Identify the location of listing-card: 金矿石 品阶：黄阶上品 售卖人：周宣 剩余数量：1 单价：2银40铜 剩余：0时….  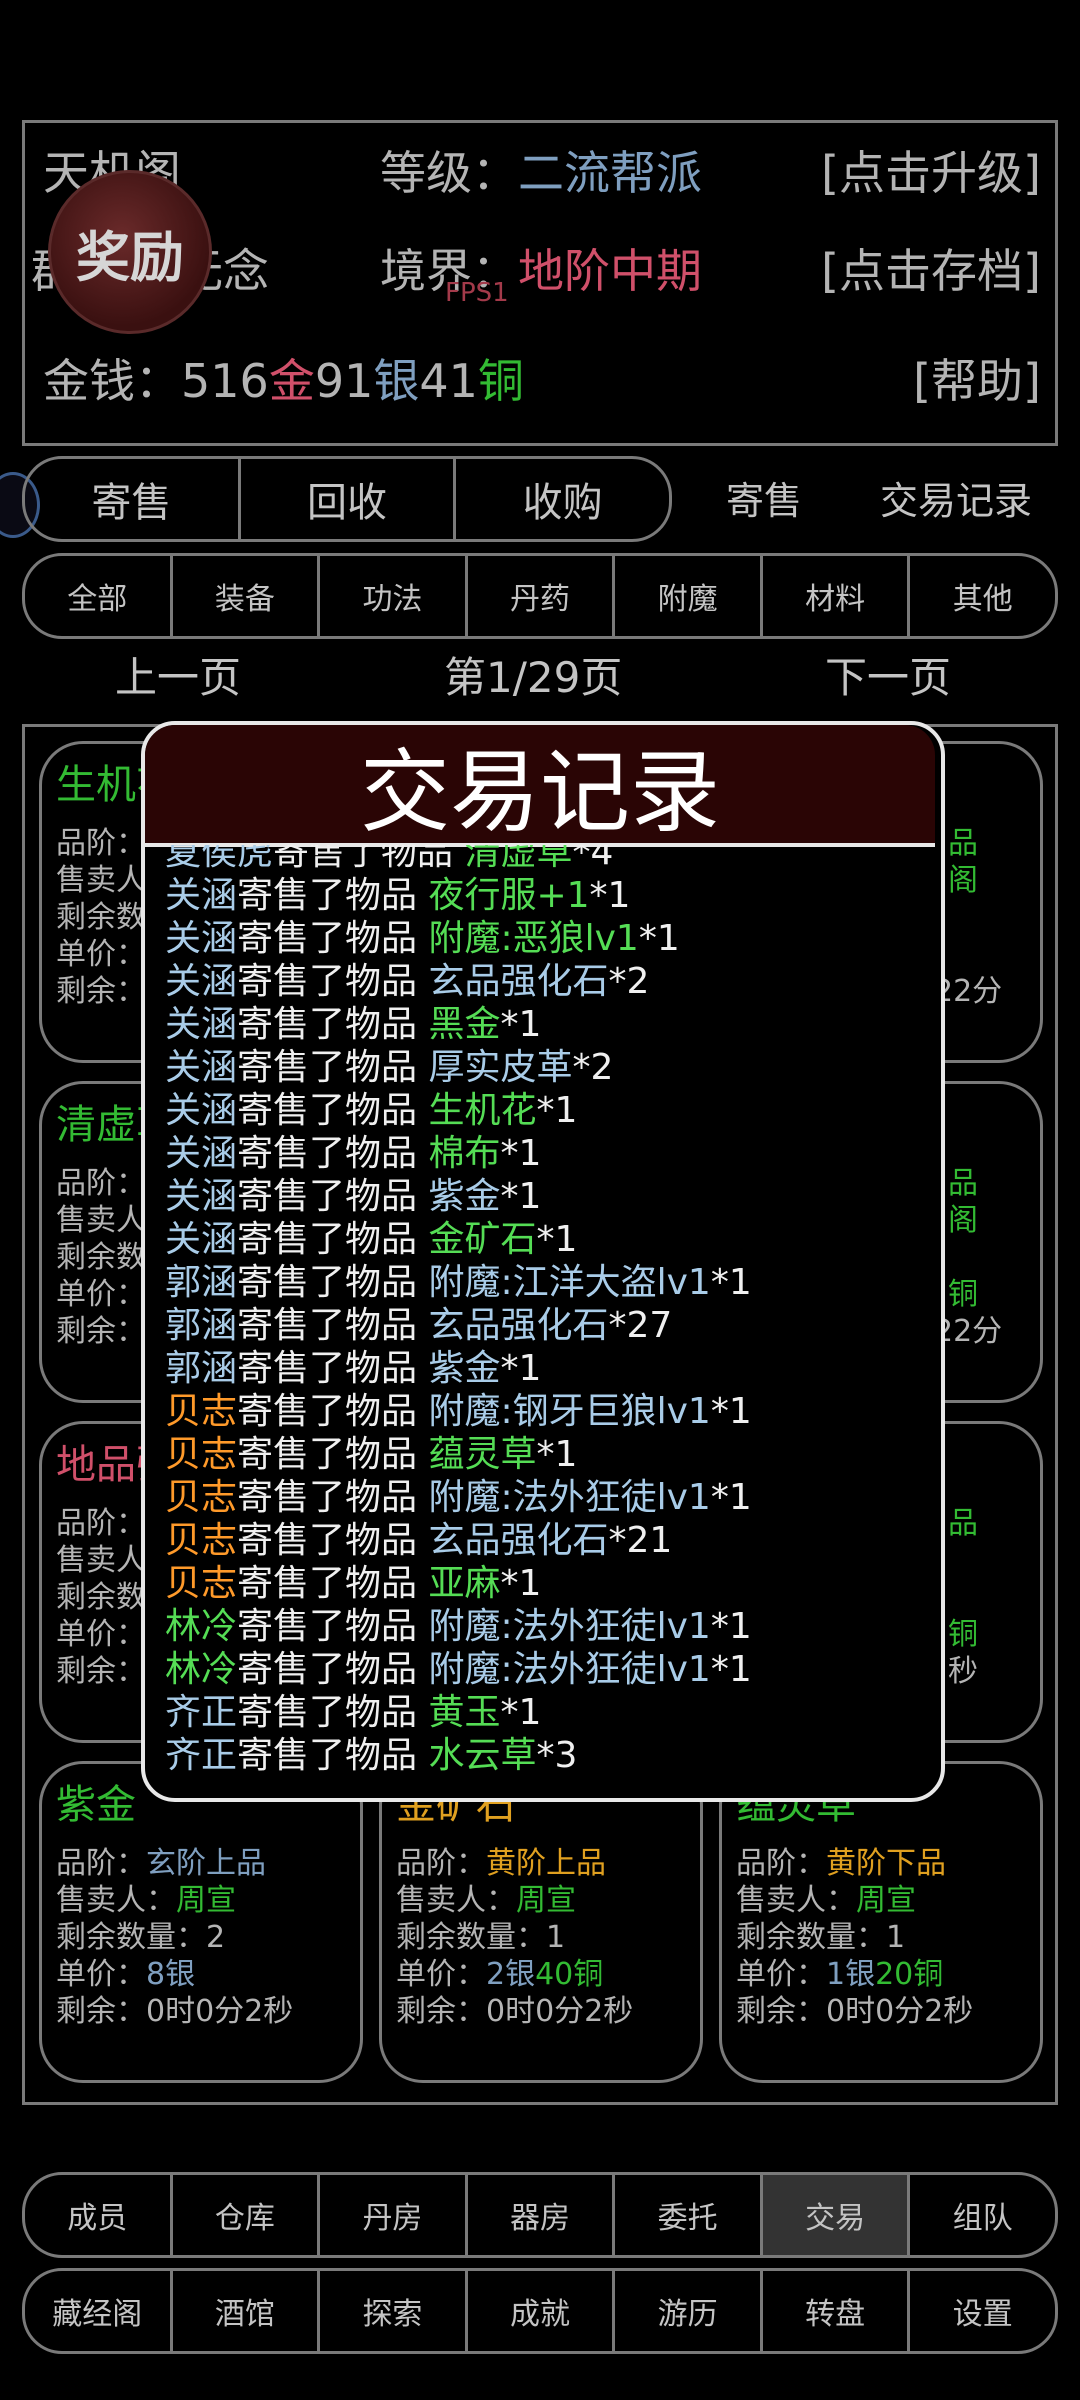
(541, 1922).